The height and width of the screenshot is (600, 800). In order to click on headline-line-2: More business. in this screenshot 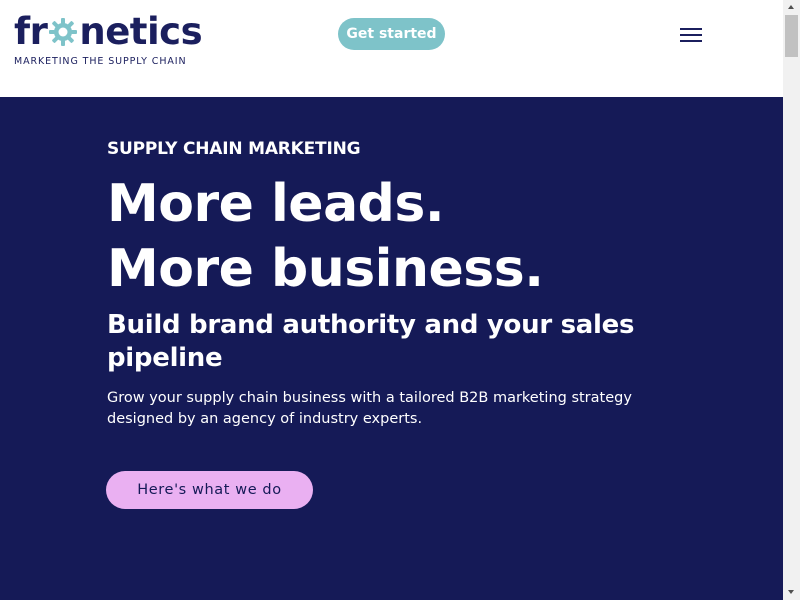, I will do `click(325, 269)`.